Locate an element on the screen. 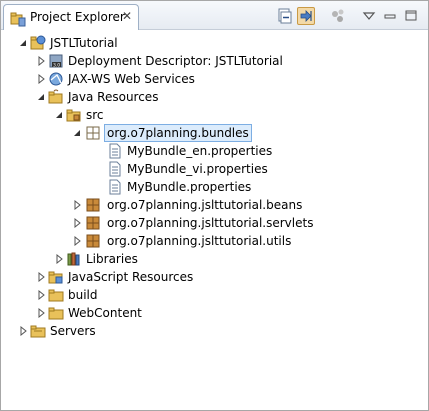 This screenshot has width=429, height=411. view-menu-icon is located at coordinates (369, 16).